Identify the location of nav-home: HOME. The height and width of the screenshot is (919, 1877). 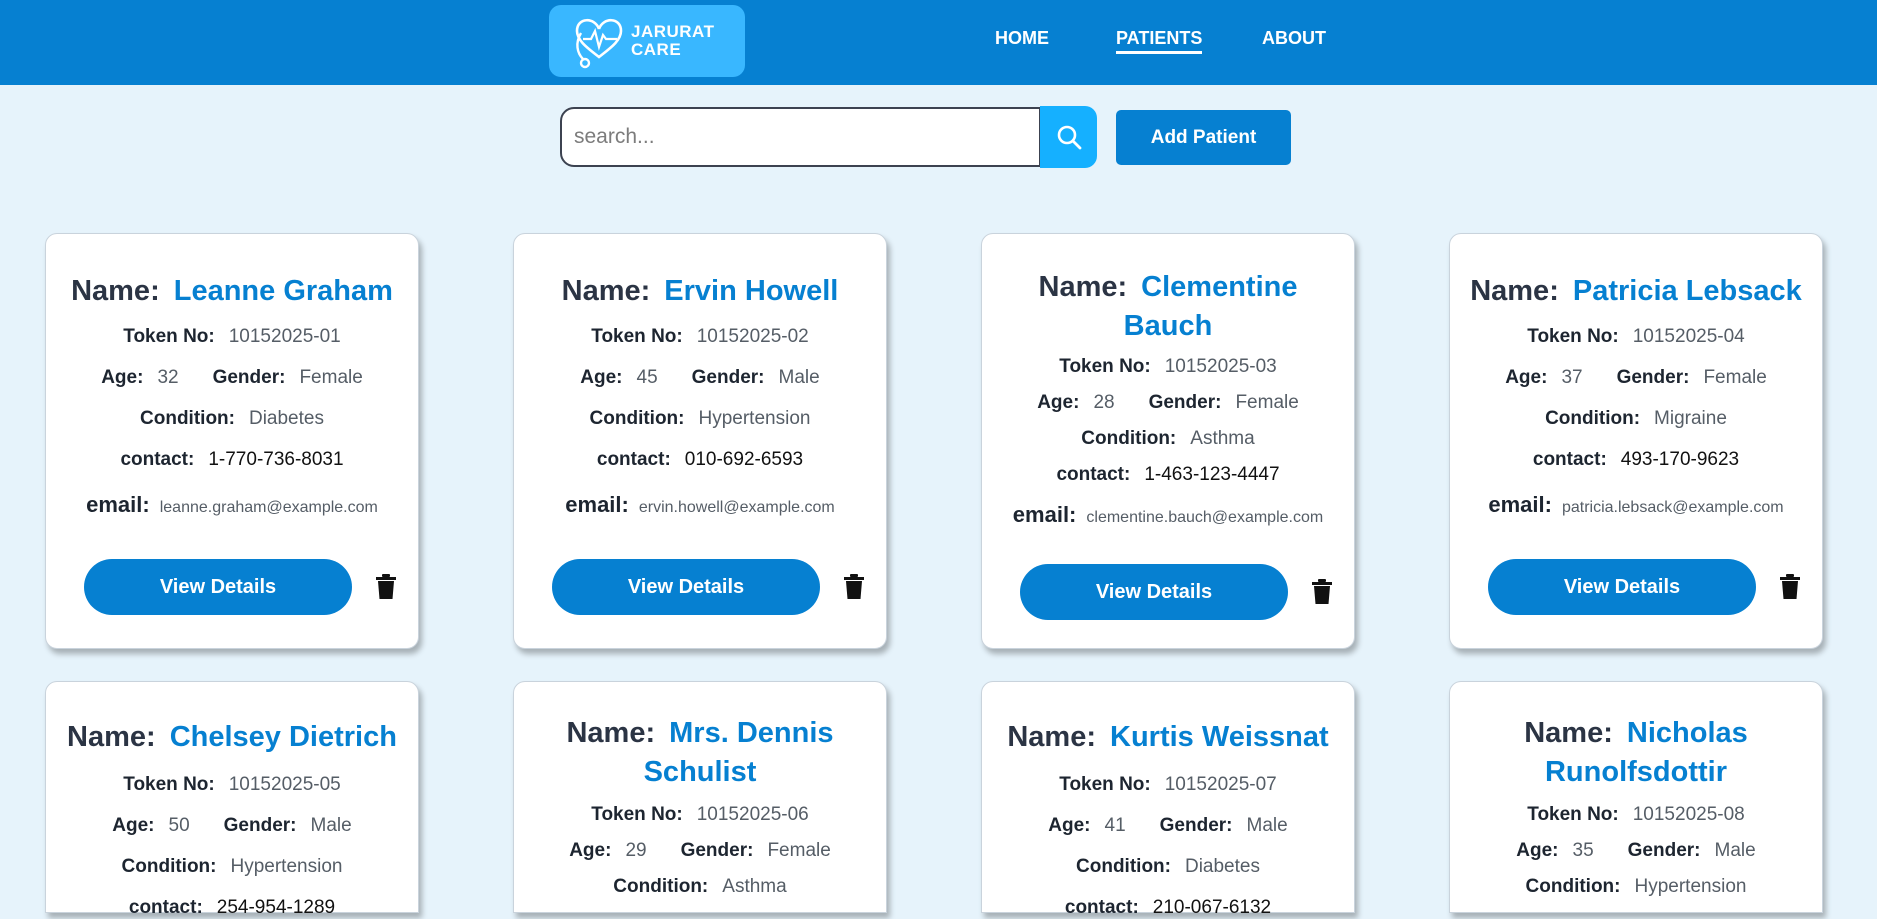
(1022, 38).